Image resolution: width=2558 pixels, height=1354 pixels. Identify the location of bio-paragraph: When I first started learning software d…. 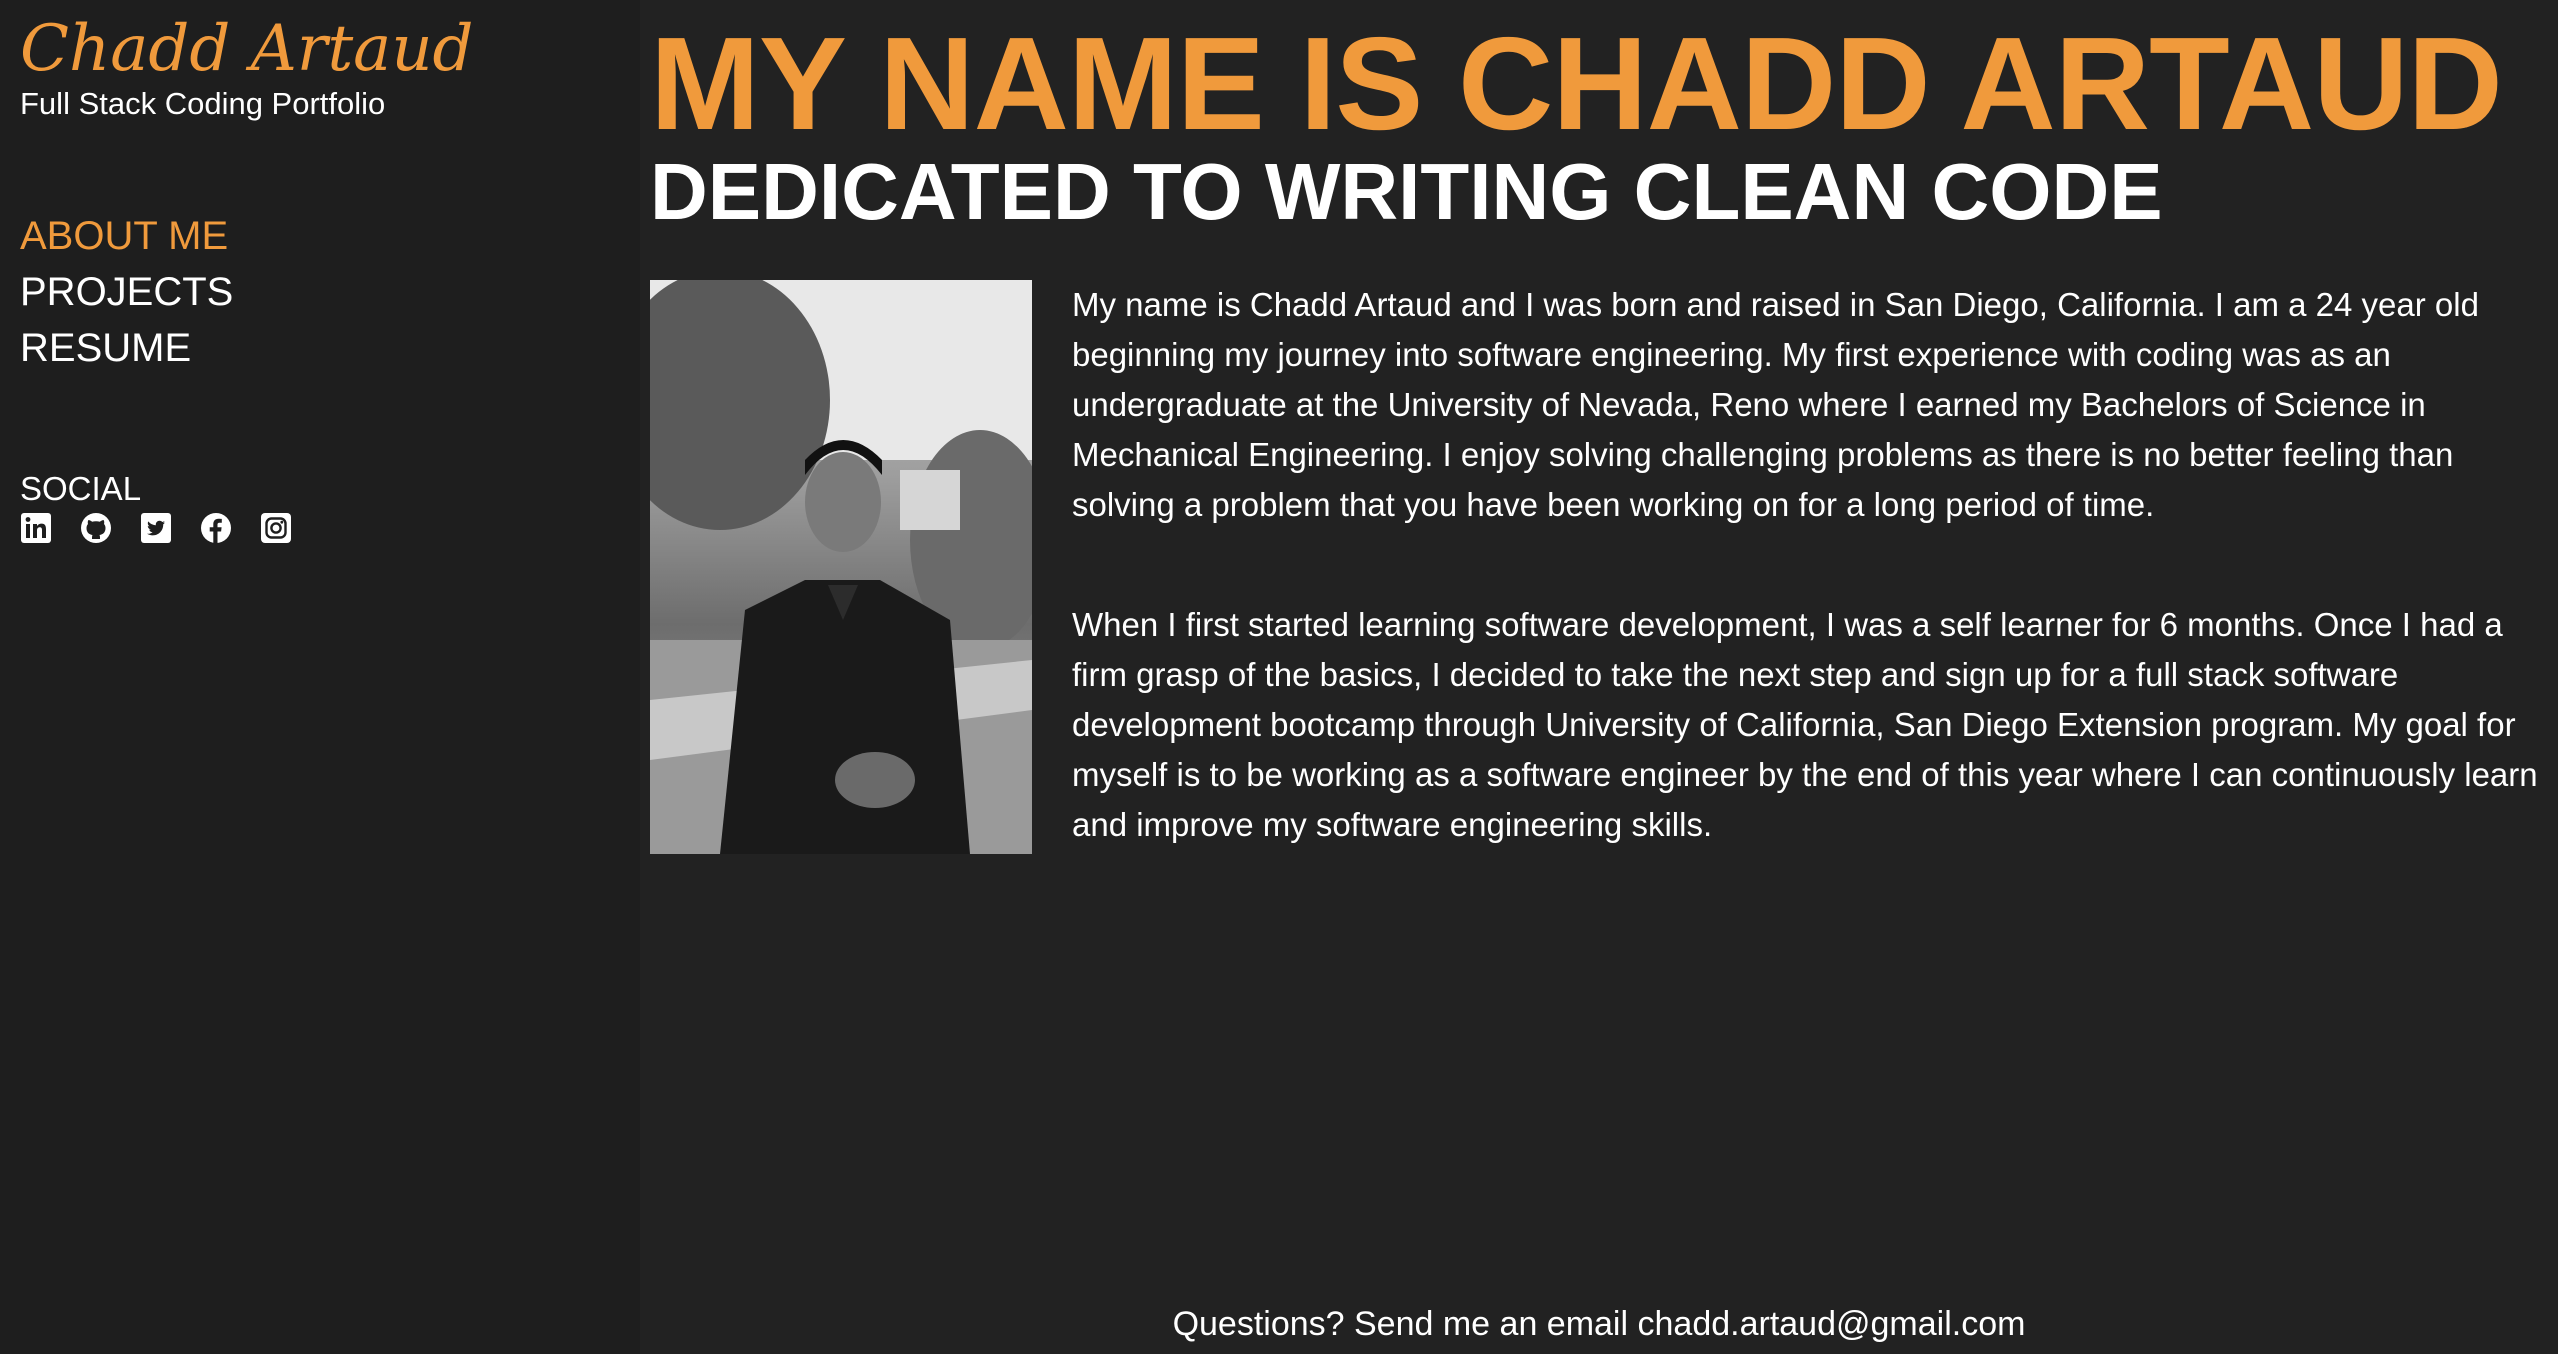
(1805, 724).